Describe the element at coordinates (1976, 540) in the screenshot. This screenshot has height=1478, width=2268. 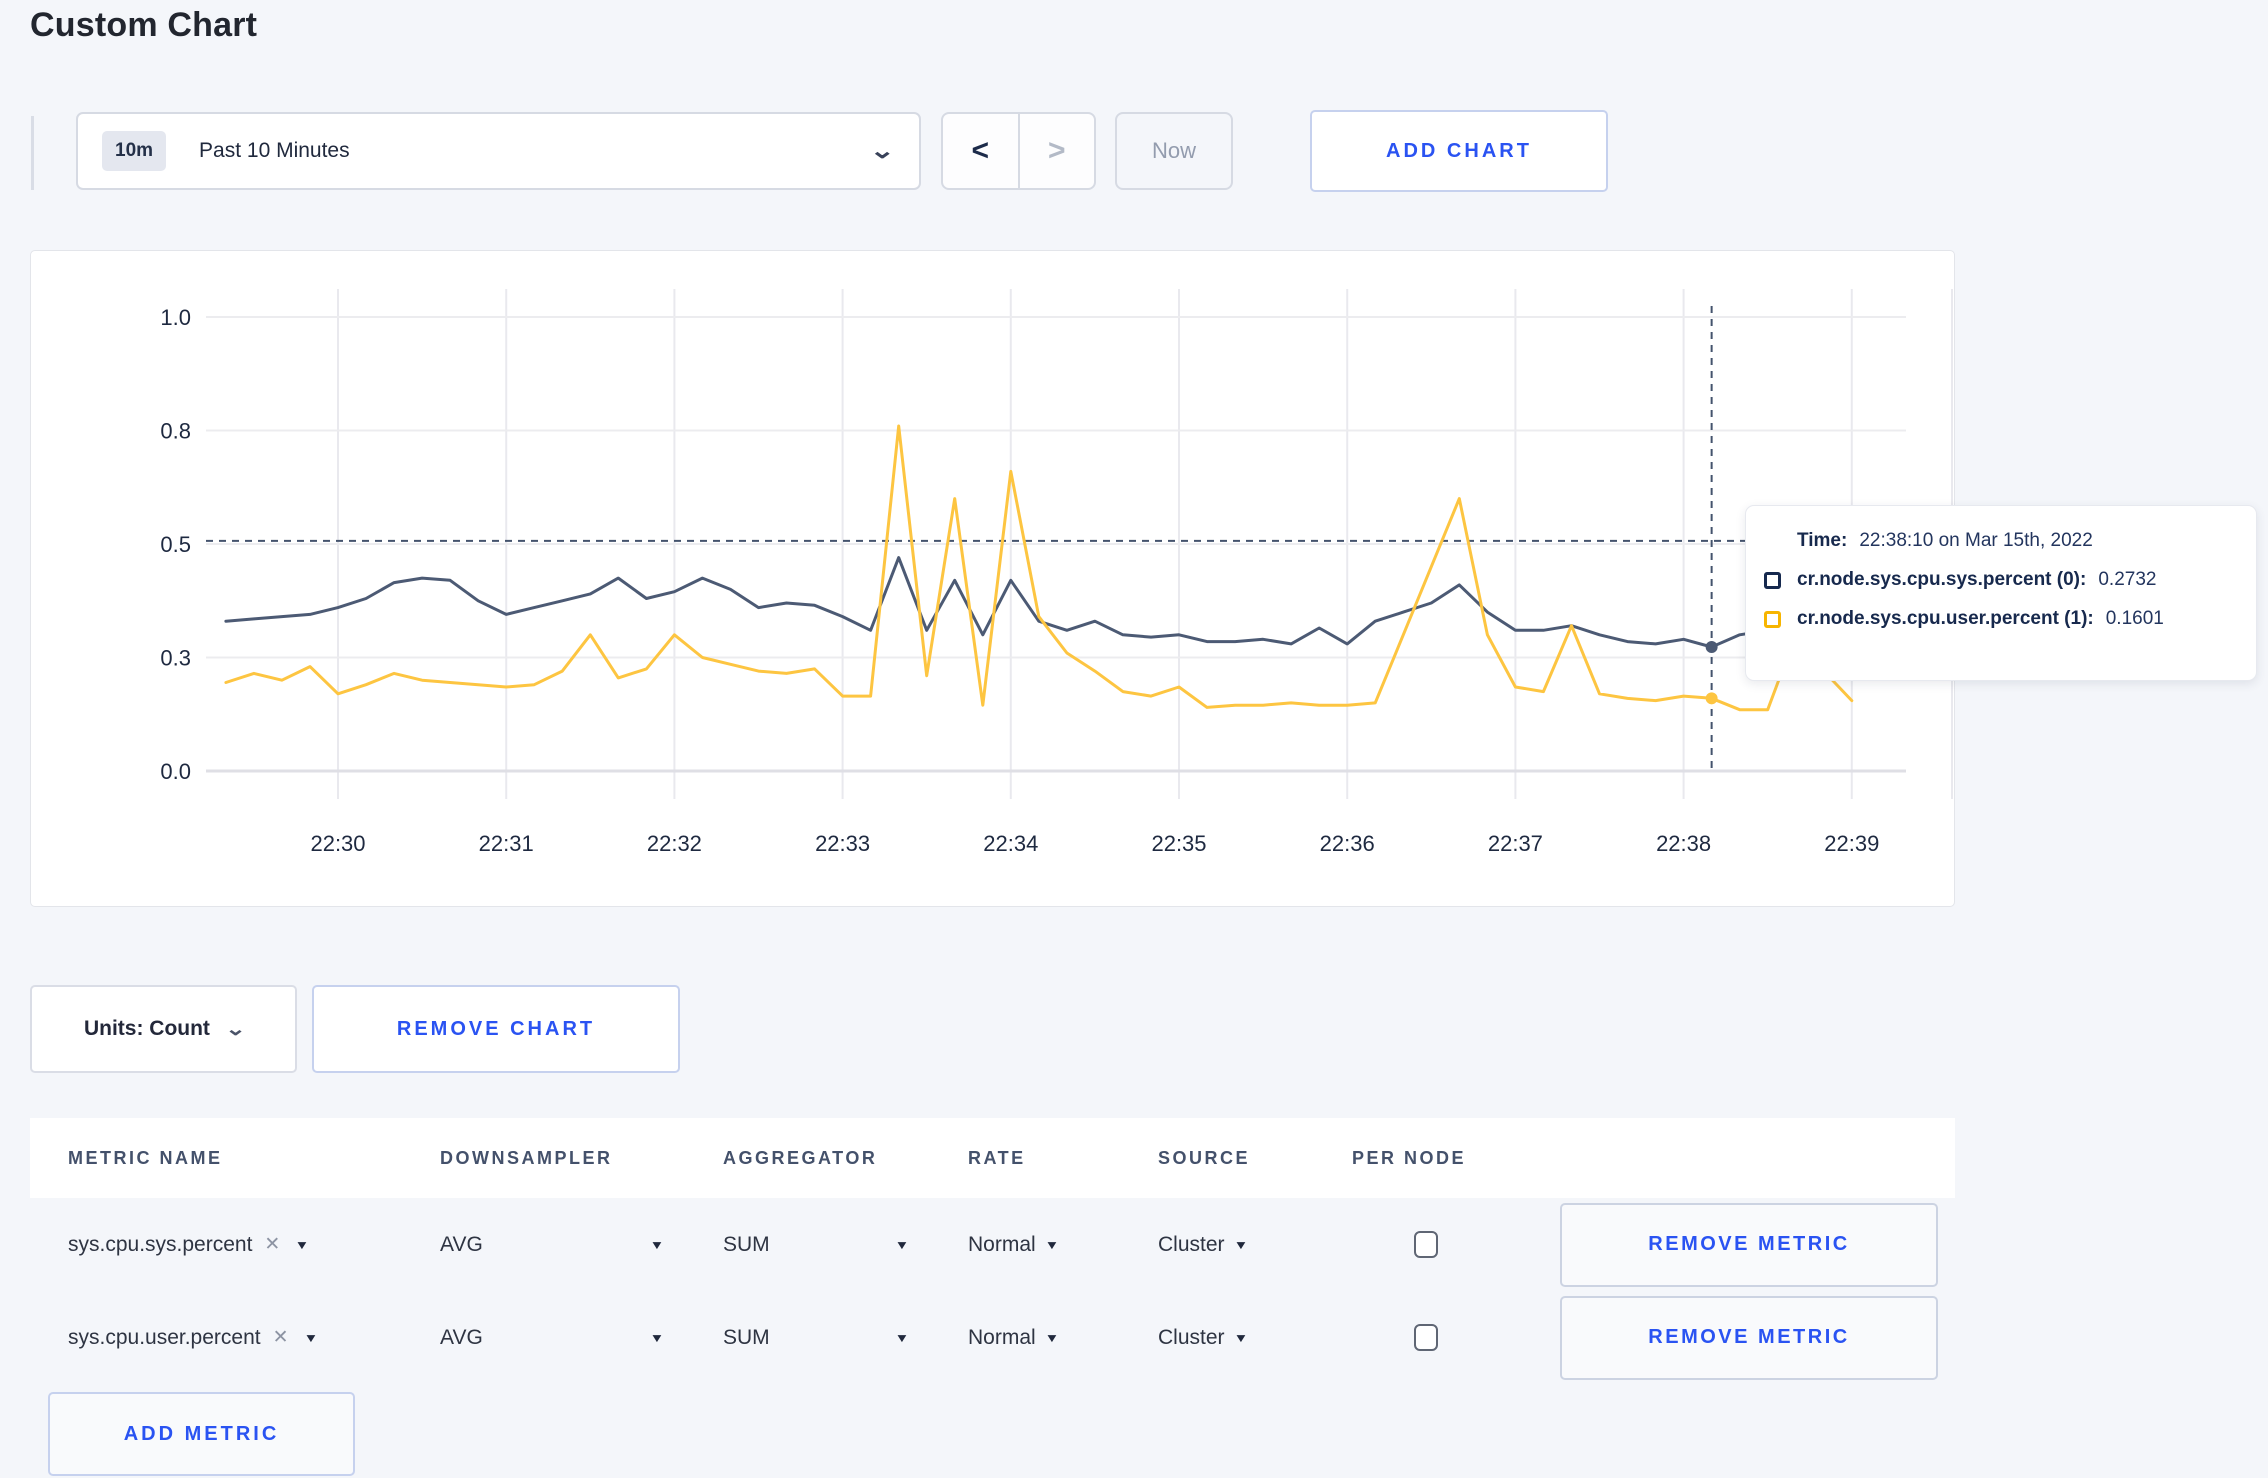
I see `tooltip-time-value: 22:38:10 on Mar 15th, 2022` at that location.